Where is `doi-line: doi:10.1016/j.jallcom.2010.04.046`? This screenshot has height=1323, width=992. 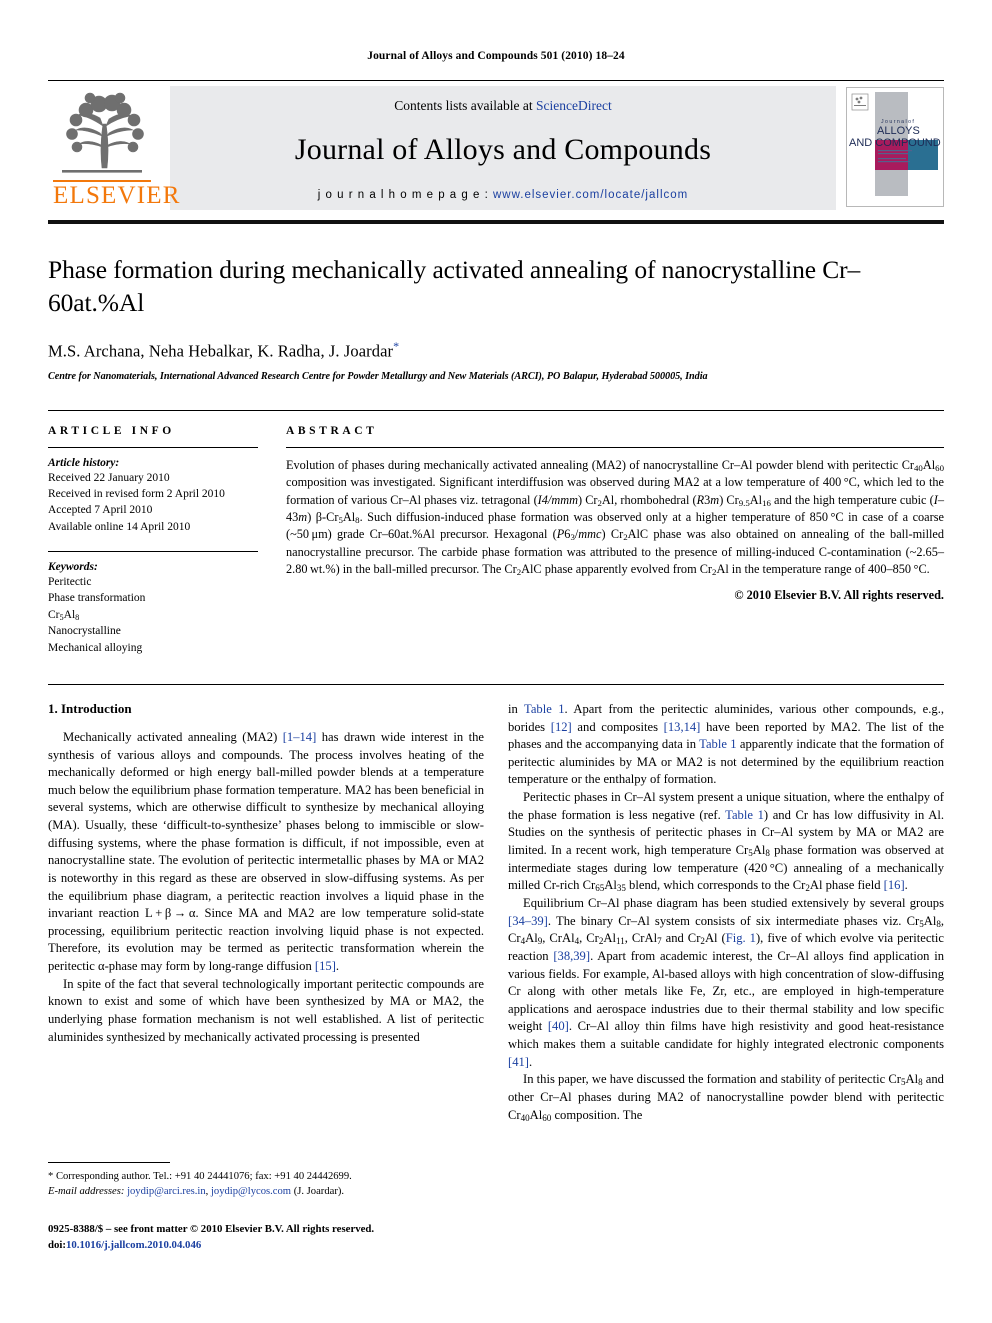
doi-line: doi:10.1016/j.jallcom.2010.04.046 is located at coordinates (263, 1246).